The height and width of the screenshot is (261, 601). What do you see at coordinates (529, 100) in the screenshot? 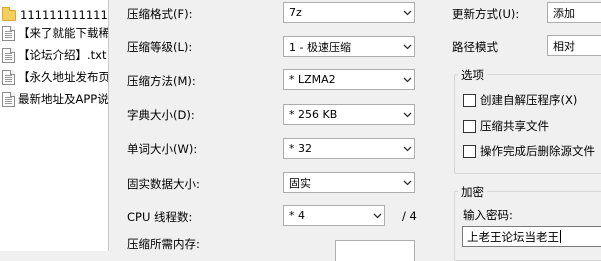
I see `create-sfx-label: 创建自解压程序(X)` at bounding box center [529, 100].